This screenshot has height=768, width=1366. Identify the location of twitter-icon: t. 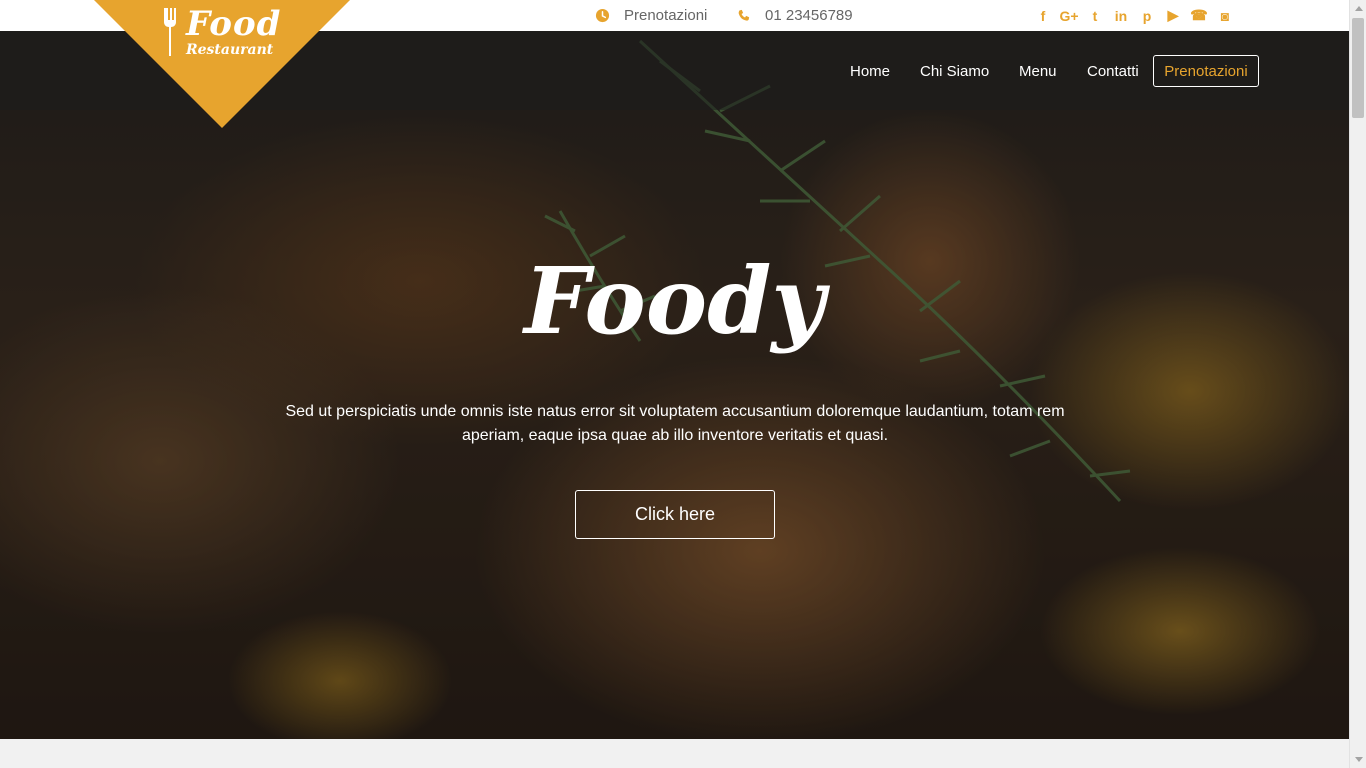
(1095, 16).